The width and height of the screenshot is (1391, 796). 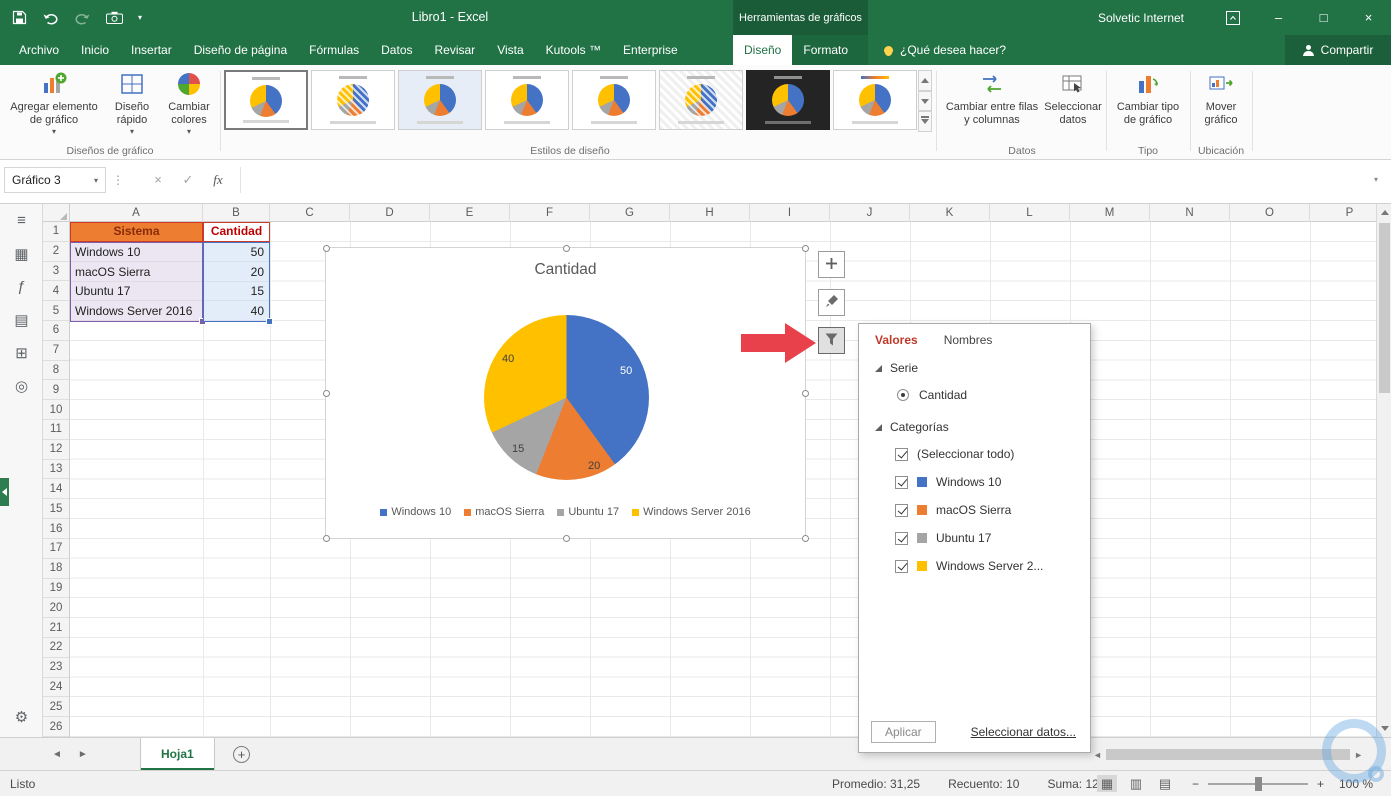 What do you see at coordinates (56, 351) in the screenshot?
I see `row-header-7: 7` at bounding box center [56, 351].